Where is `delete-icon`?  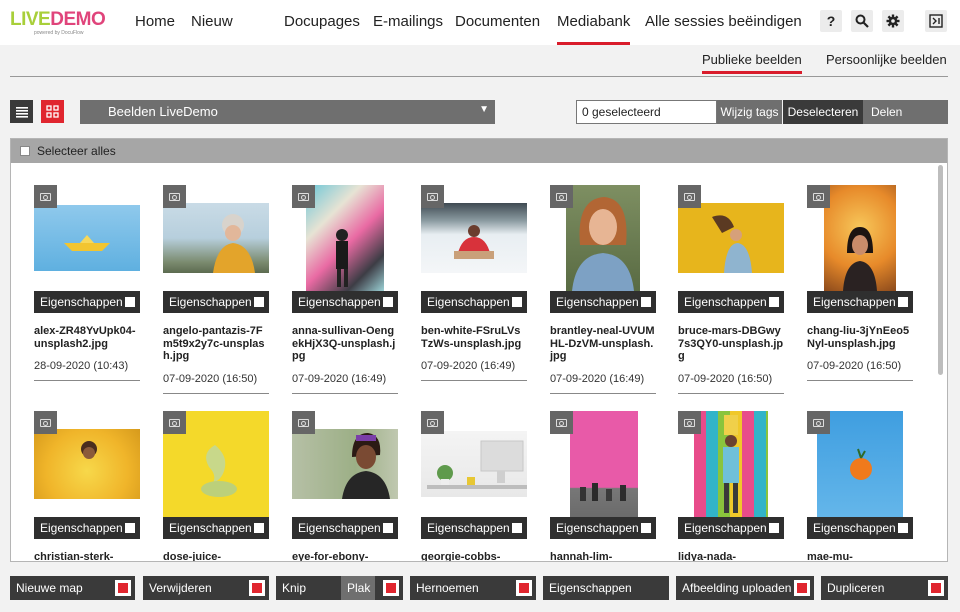
delete-icon is located at coordinates (257, 588).